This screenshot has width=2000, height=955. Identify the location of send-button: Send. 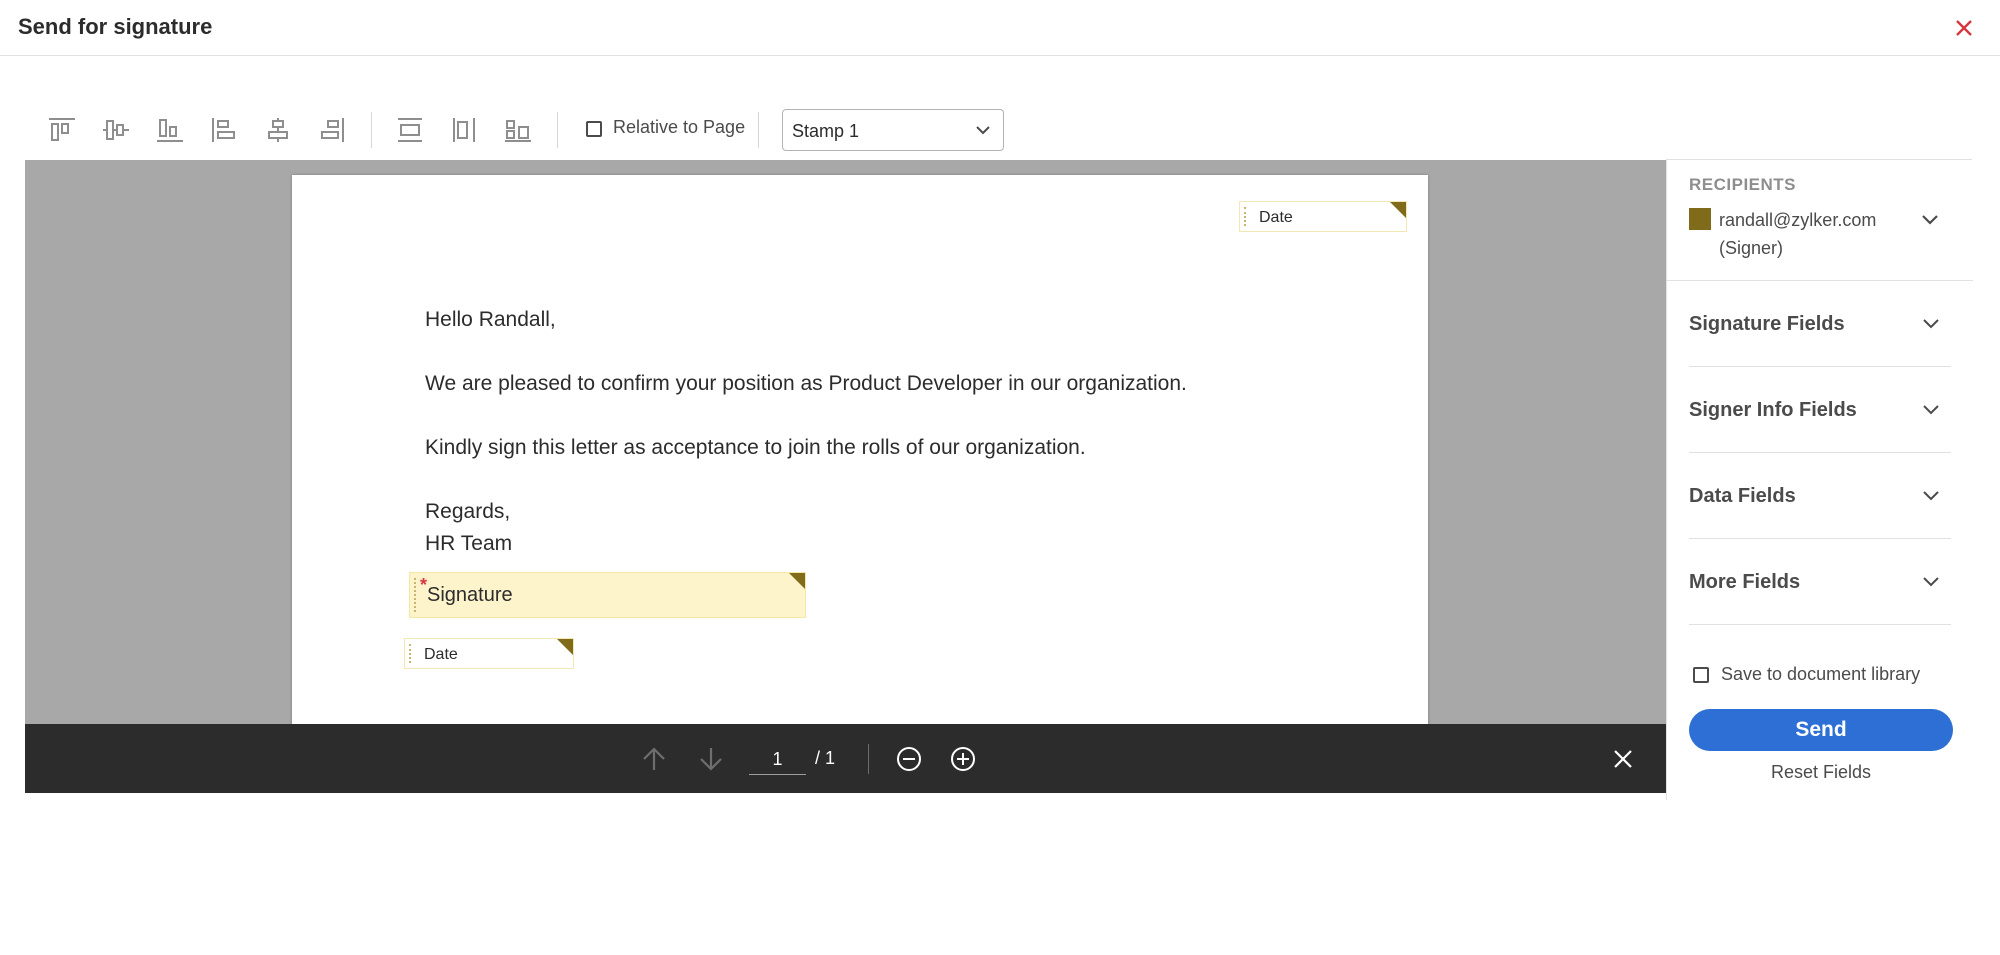
(1821, 730).